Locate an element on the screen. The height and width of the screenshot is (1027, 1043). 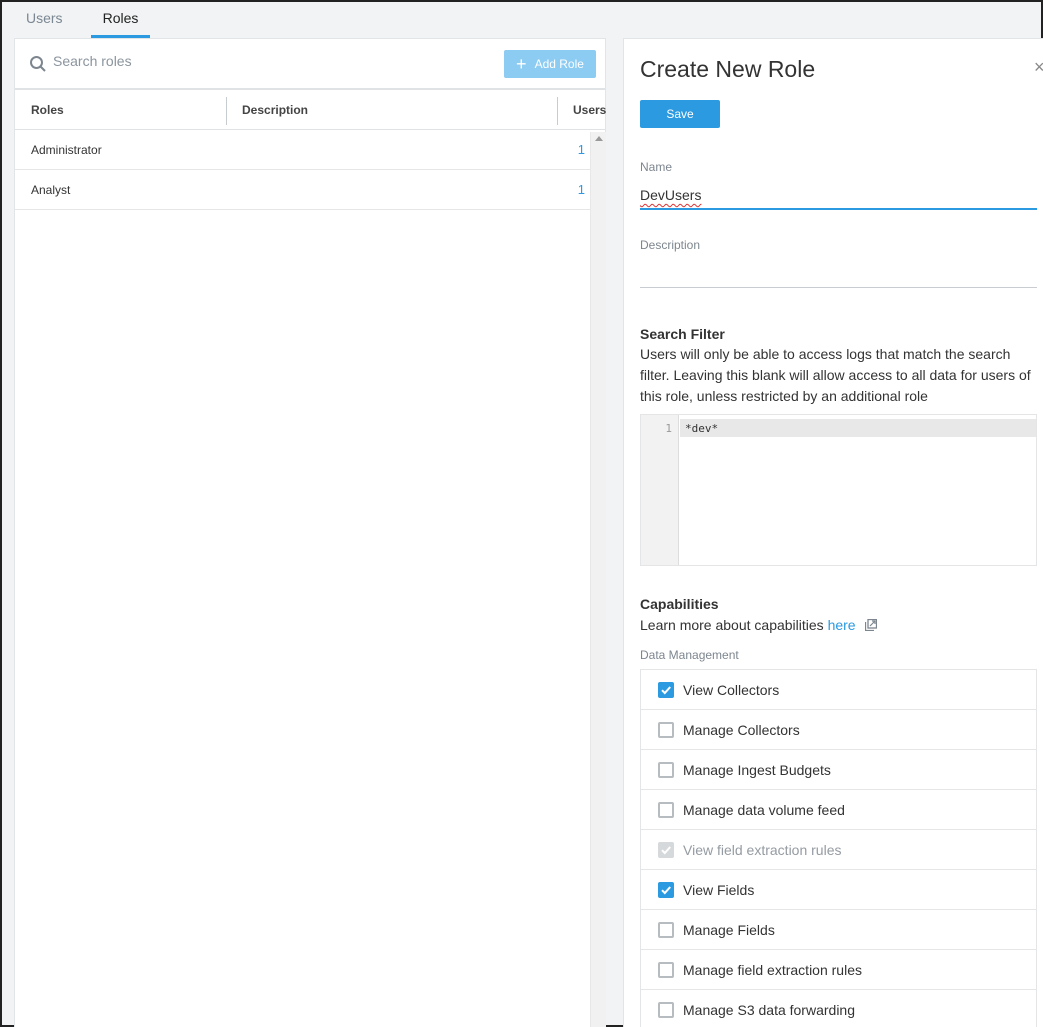
capability-label: Manage Collectors is located at coordinates (741, 730).